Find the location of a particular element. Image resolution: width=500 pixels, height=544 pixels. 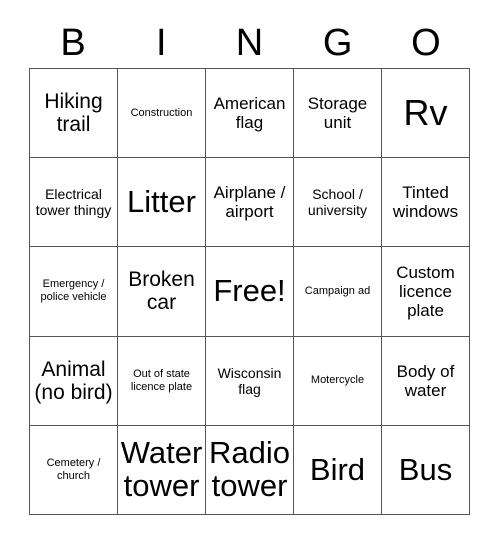

bingo-cell-label: Electrical tower thingy is located at coordinates (73, 202).